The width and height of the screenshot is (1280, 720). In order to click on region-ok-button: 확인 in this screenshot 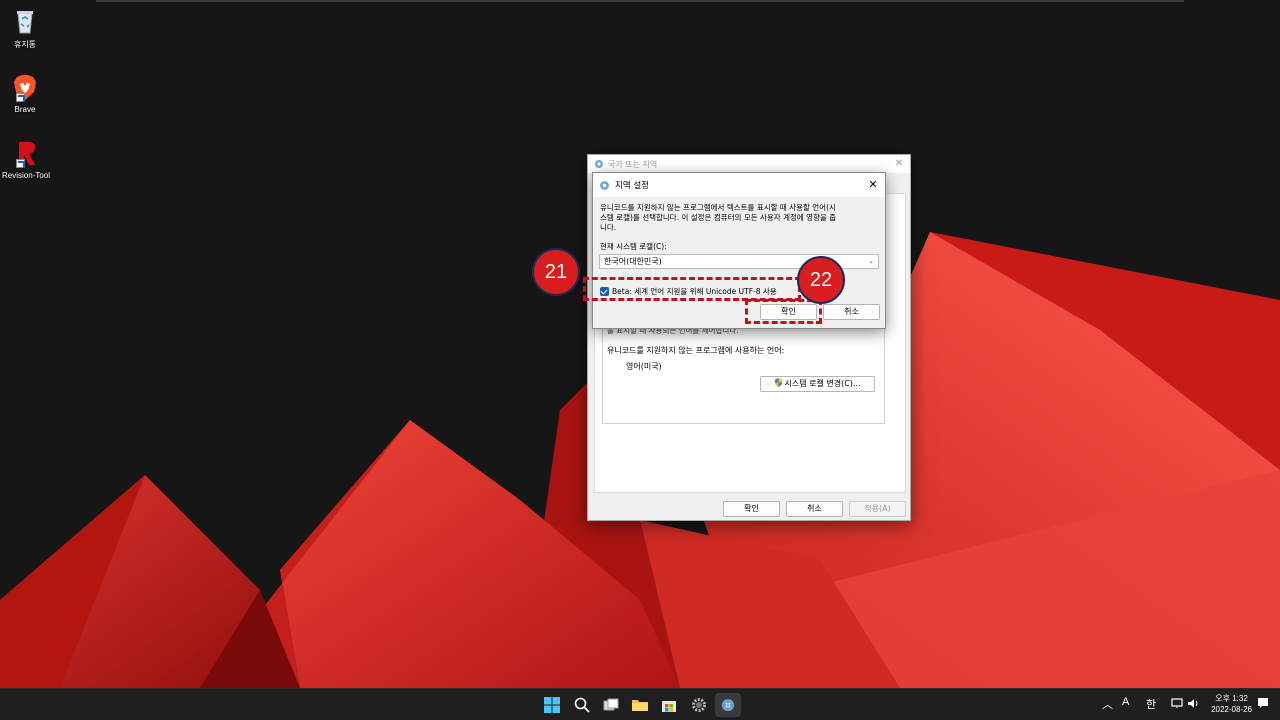, I will do `click(751, 509)`.